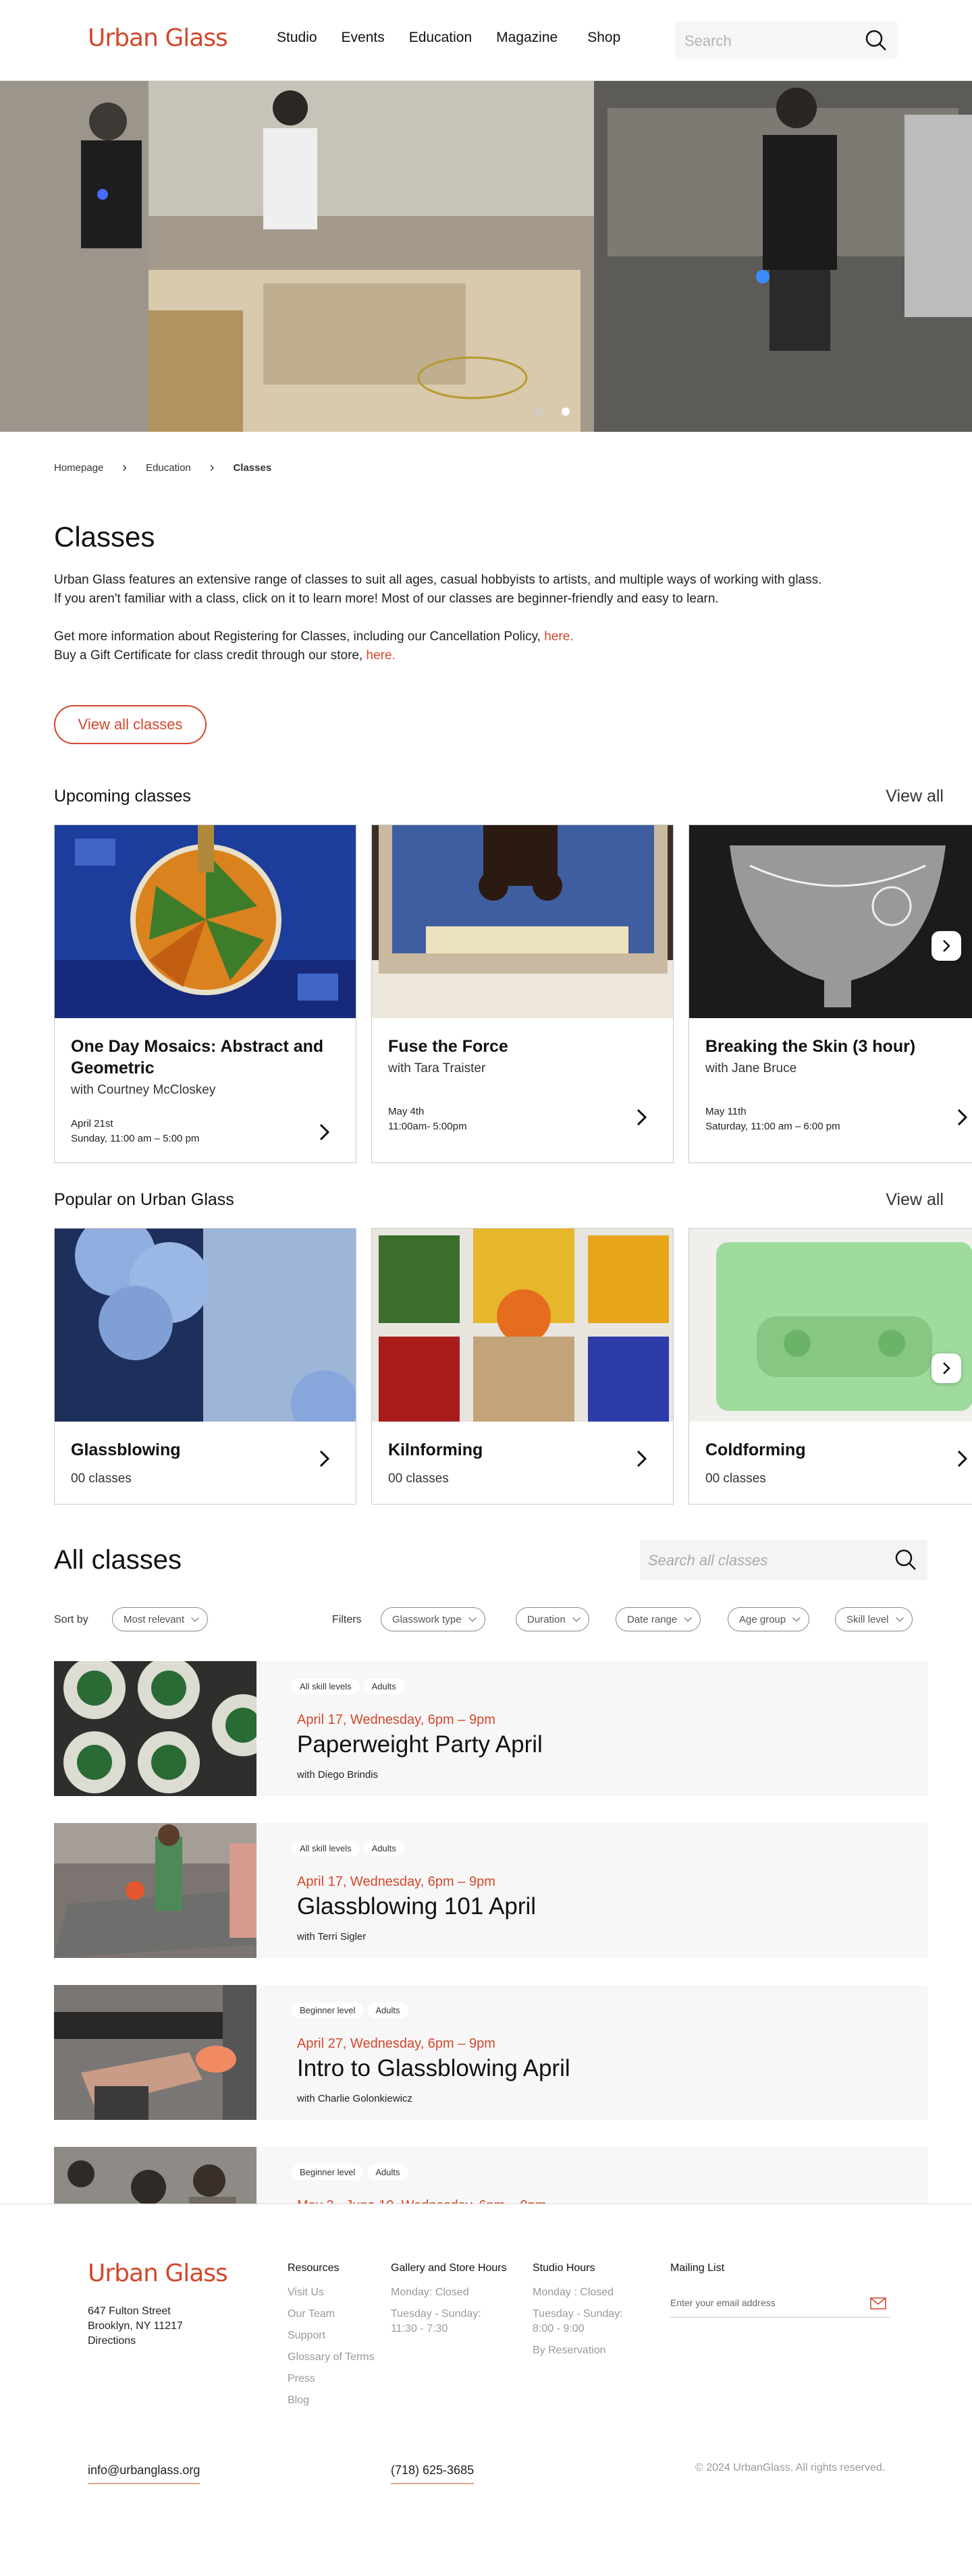 This screenshot has width=972, height=2576. I want to click on class-card-date: May 4th 11:00am- 5:00pm, so click(427, 1119).